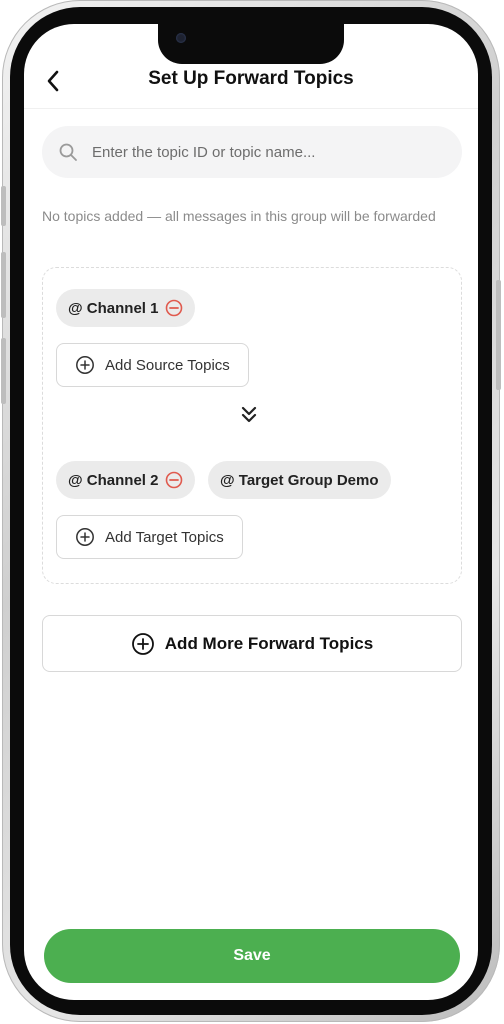 The image size is (504, 1024). I want to click on add-source-topics-button: Add Source Topics, so click(152, 365).